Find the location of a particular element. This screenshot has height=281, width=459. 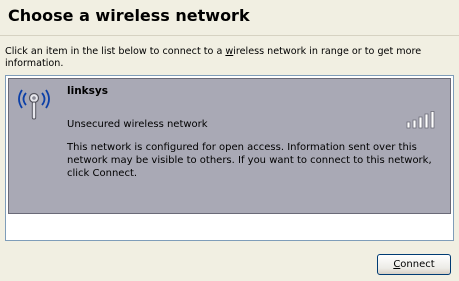

signal-strength-icon is located at coordinates (420, 120).